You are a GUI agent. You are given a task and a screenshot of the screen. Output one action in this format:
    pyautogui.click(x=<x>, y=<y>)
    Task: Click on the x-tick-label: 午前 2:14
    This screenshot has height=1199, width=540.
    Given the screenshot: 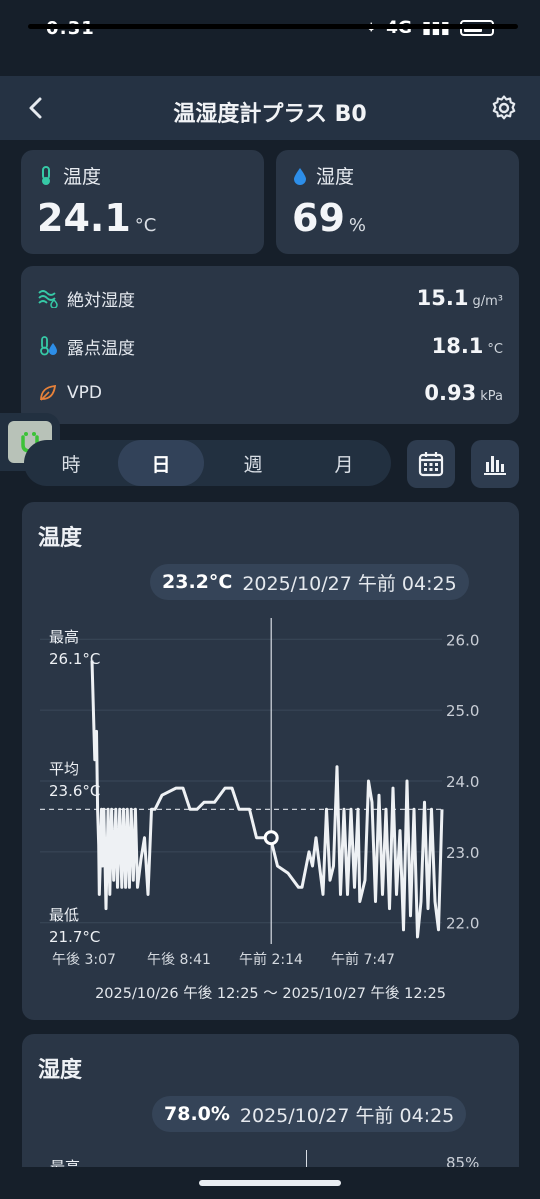 What is the action you would take?
    pyautogui.click(x=271, y=959)
    